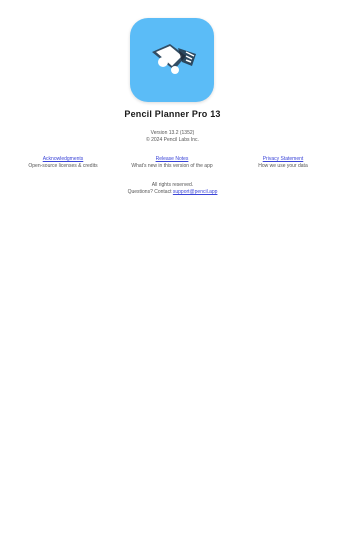  What do you see at coordinates (149, 192) in the screenshot?
I see `contact-prefix: Questions? Contact` at bounding box center [149, 192].